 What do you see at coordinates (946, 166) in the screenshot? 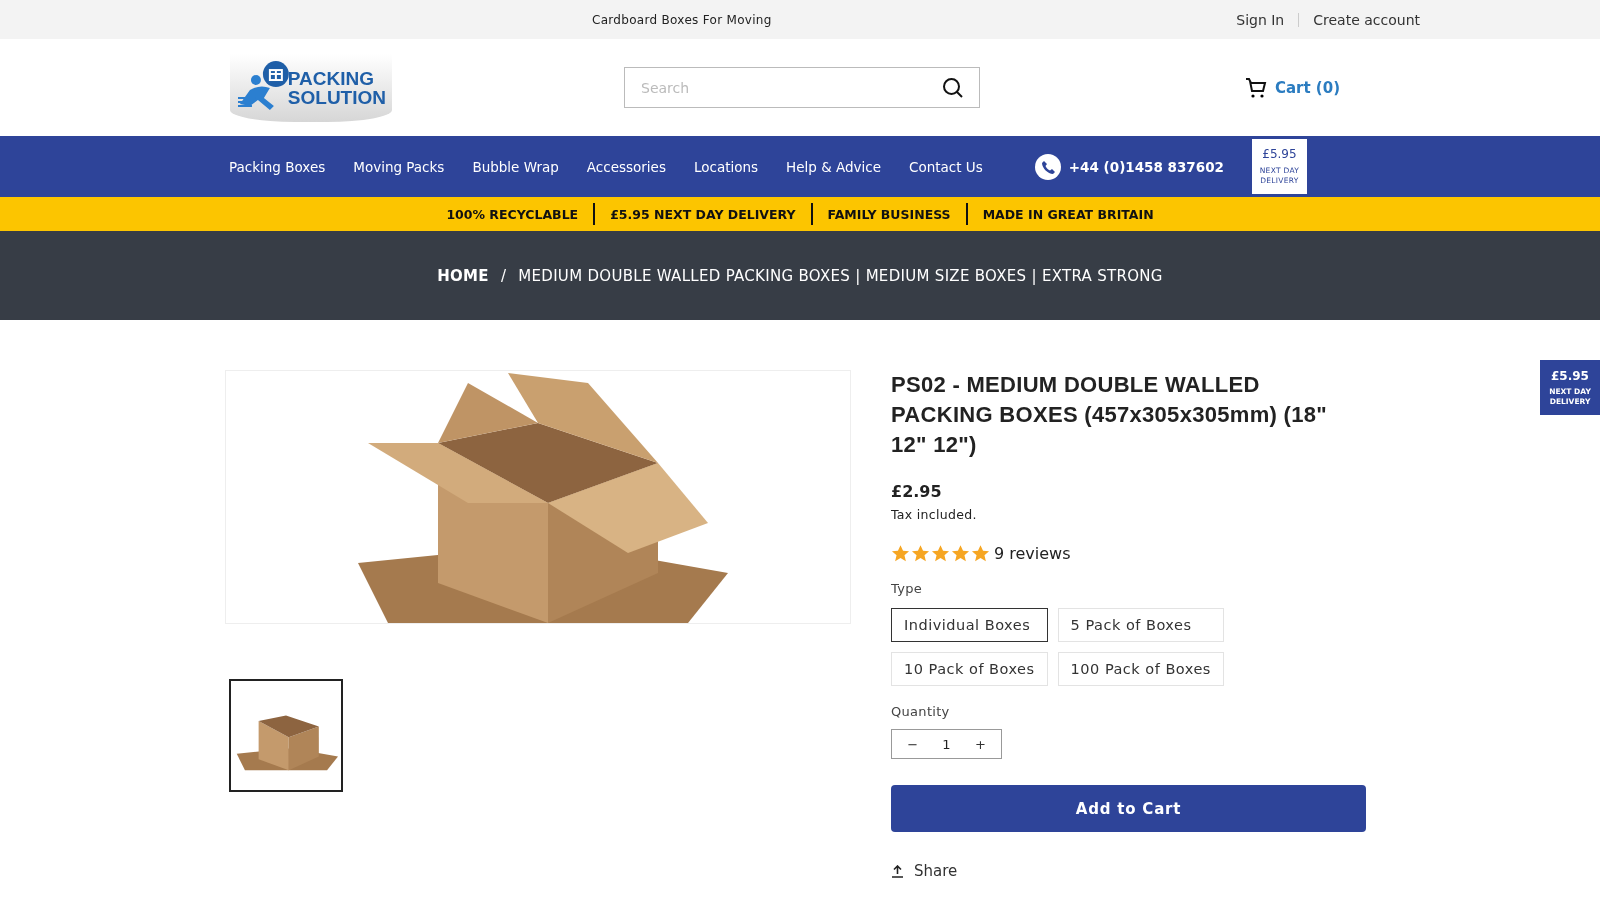
I see `nav-link: Contact Us` at bounding box center [946, 166].